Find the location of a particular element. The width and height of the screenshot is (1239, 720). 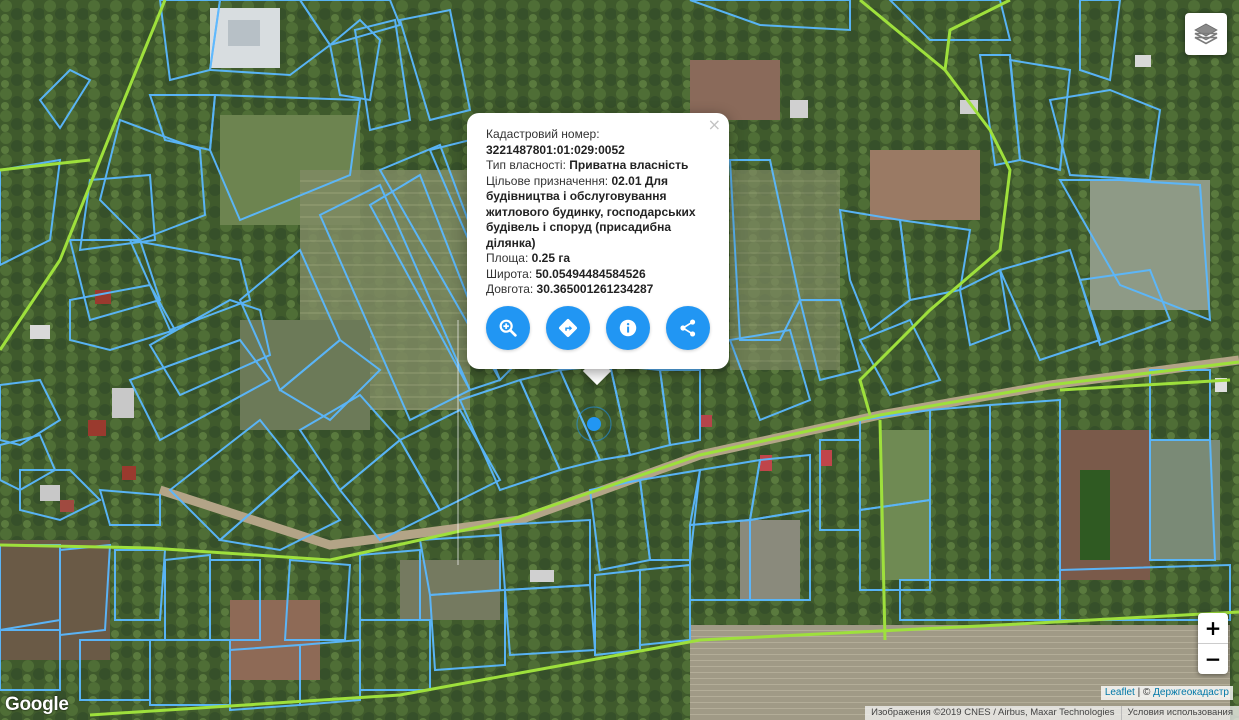

cadastral-number-label: Кадастровий номер: is located at coordinates (543, 134).